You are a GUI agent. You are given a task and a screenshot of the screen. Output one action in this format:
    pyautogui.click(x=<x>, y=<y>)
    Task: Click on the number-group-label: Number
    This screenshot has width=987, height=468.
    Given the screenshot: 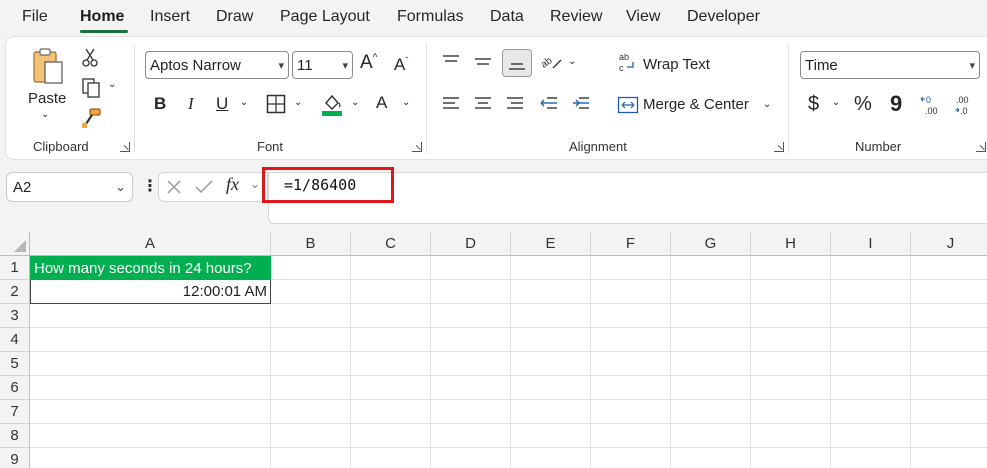 What is the action you would take?
    pyautogui.click(x=878, y=146)
    